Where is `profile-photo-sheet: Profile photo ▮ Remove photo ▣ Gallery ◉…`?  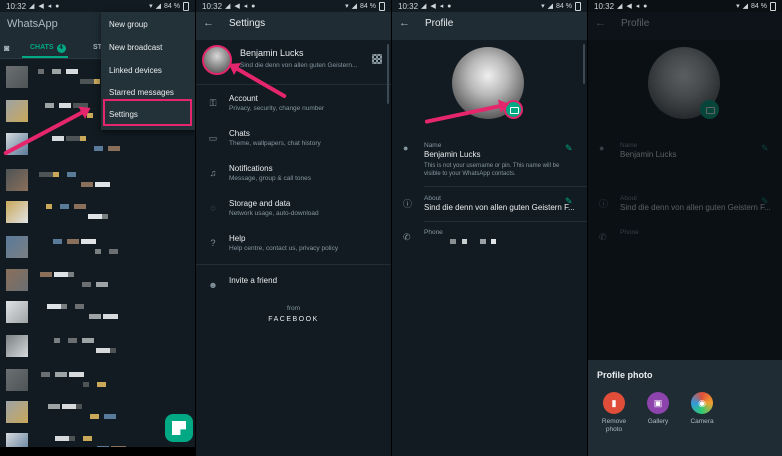
profile-photo-sheet: Profile photo ▮ Remove photo ▣ Gallery ◉… is located at coordinates (685, 408).